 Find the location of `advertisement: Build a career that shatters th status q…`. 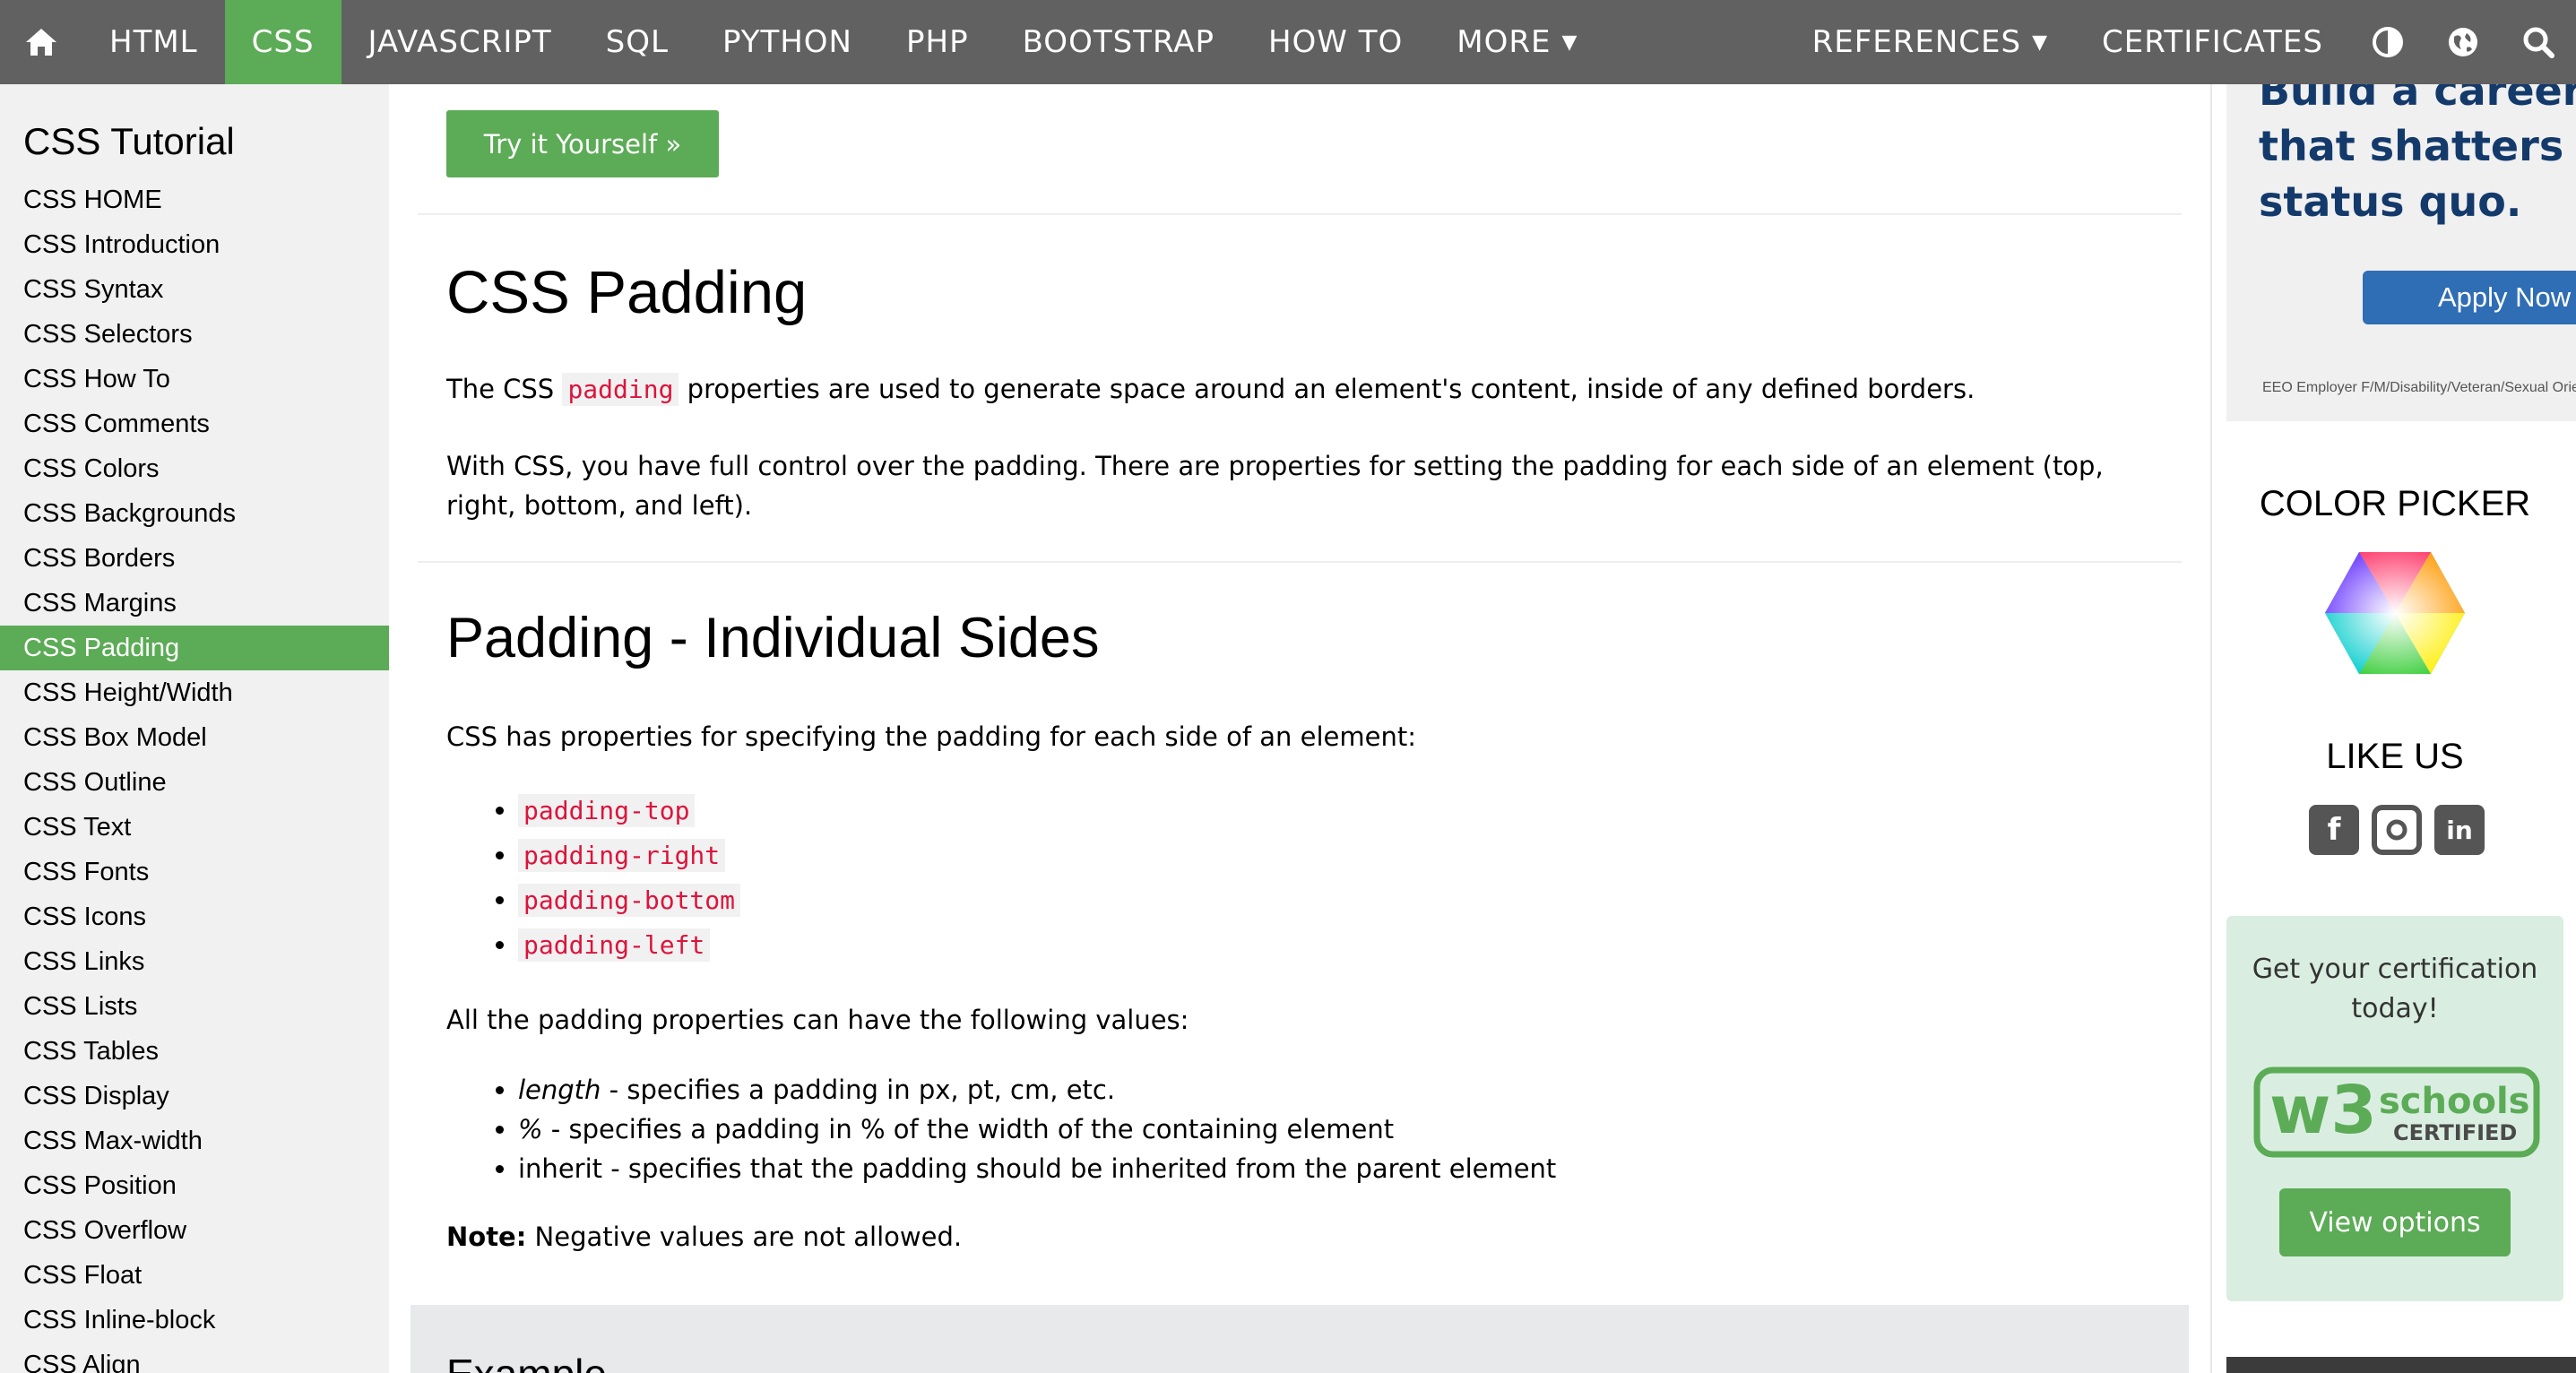

advertisement: Build a career that shatters th status q… is located at coordinates (2401, 252).